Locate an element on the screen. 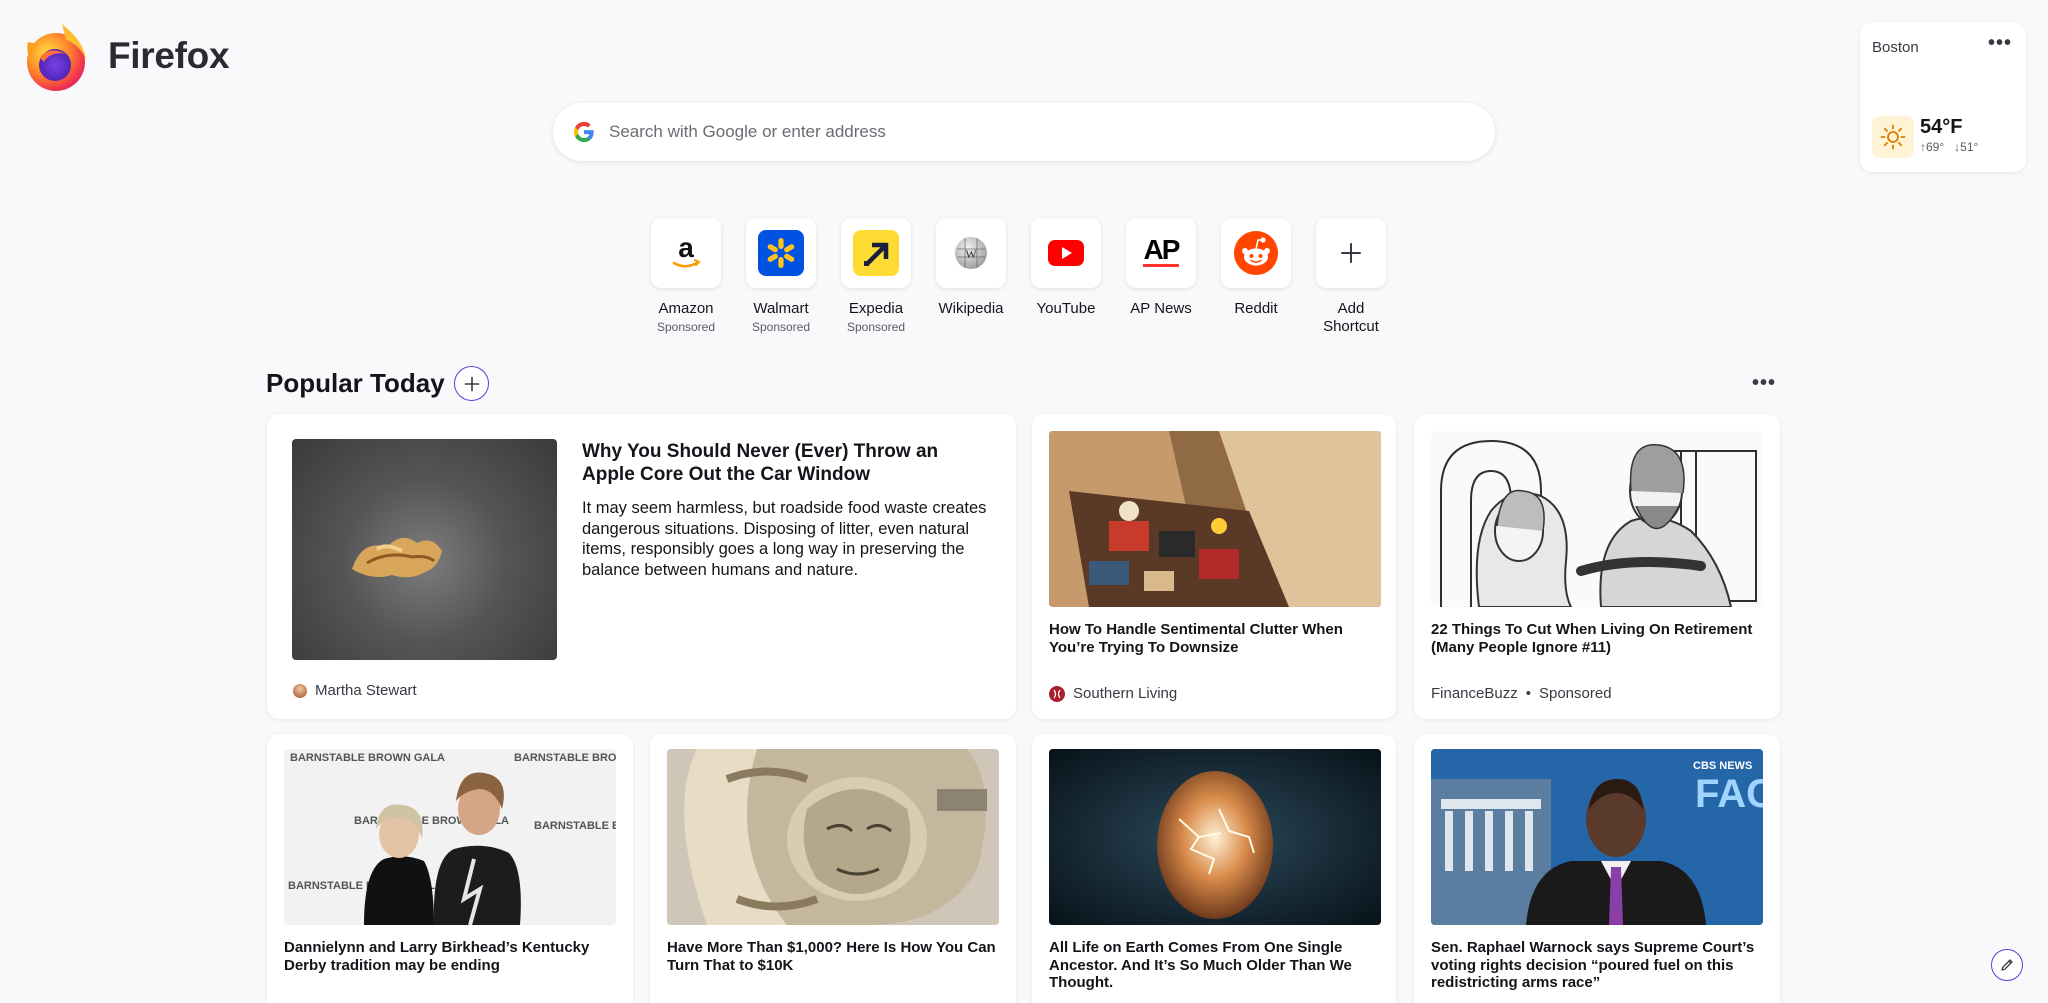 This screenshot has width=2048, height=1003. weather-low: ↓51° is located at coordinates (1966, 147).